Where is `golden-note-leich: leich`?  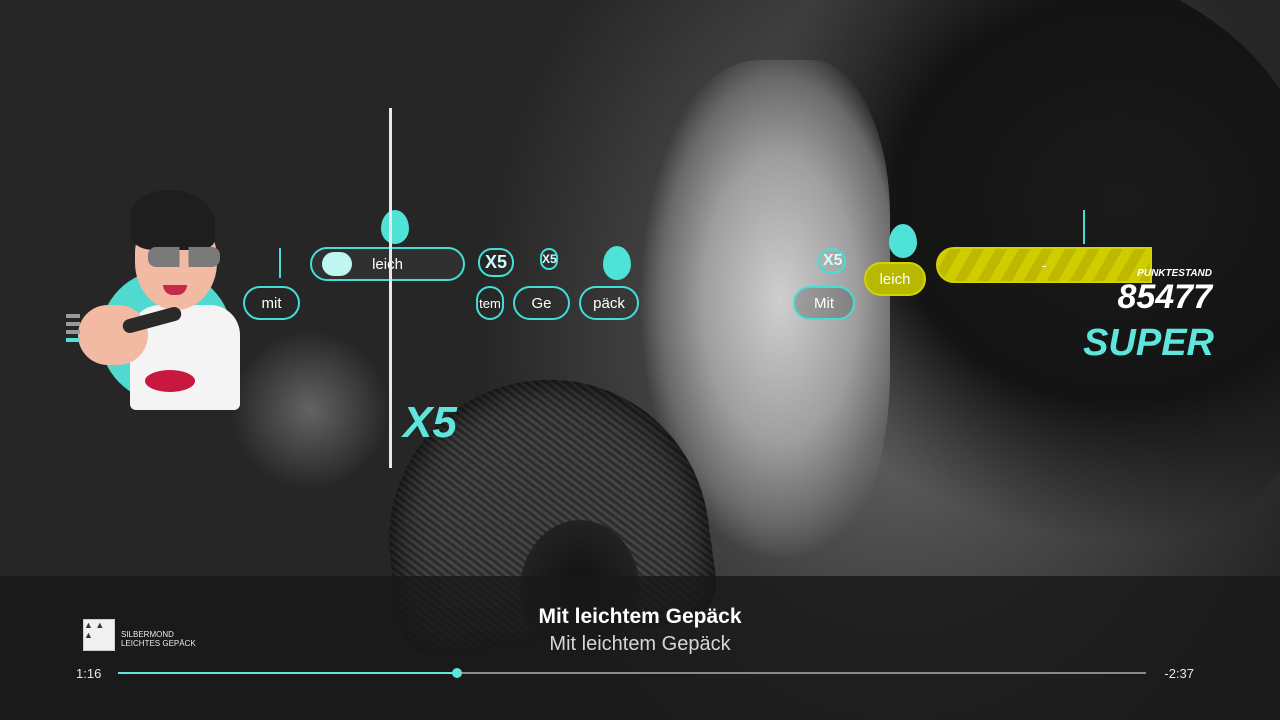 golden-note-leich: leich is located at coordinates (895, 279).